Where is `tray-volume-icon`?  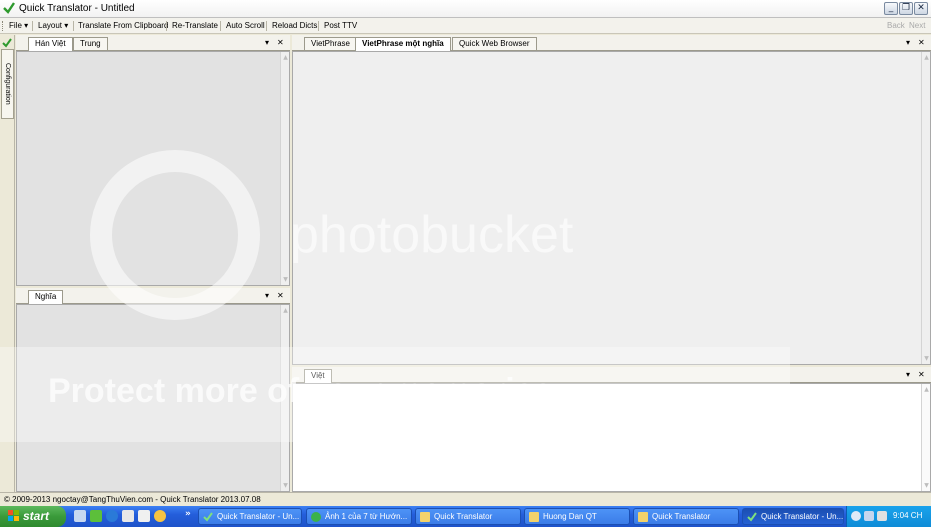 tray-volume-icon is located at coordinates (882, 516).